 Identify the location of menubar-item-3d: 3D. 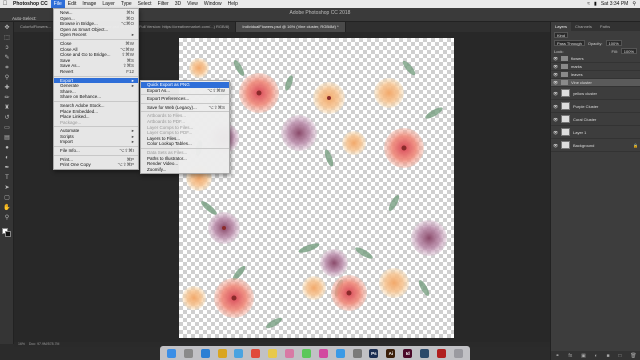
(178, 4).